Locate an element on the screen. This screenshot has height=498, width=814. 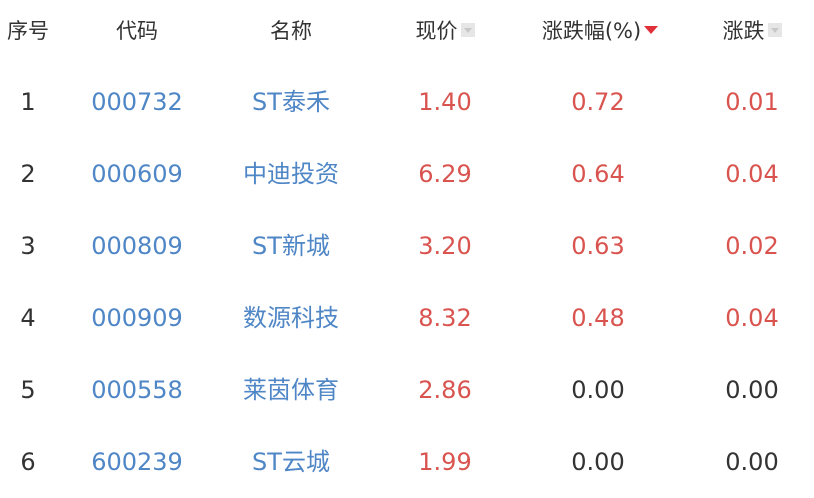
stock-code-link: 000809 is located at coordinates (137, 246).